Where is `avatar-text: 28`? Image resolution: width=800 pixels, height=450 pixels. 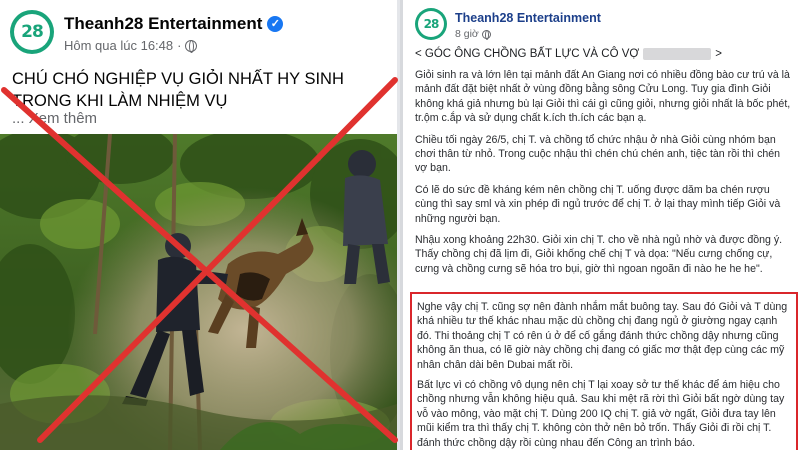
avatar-text: 28 is located at coordinates (32, 32).